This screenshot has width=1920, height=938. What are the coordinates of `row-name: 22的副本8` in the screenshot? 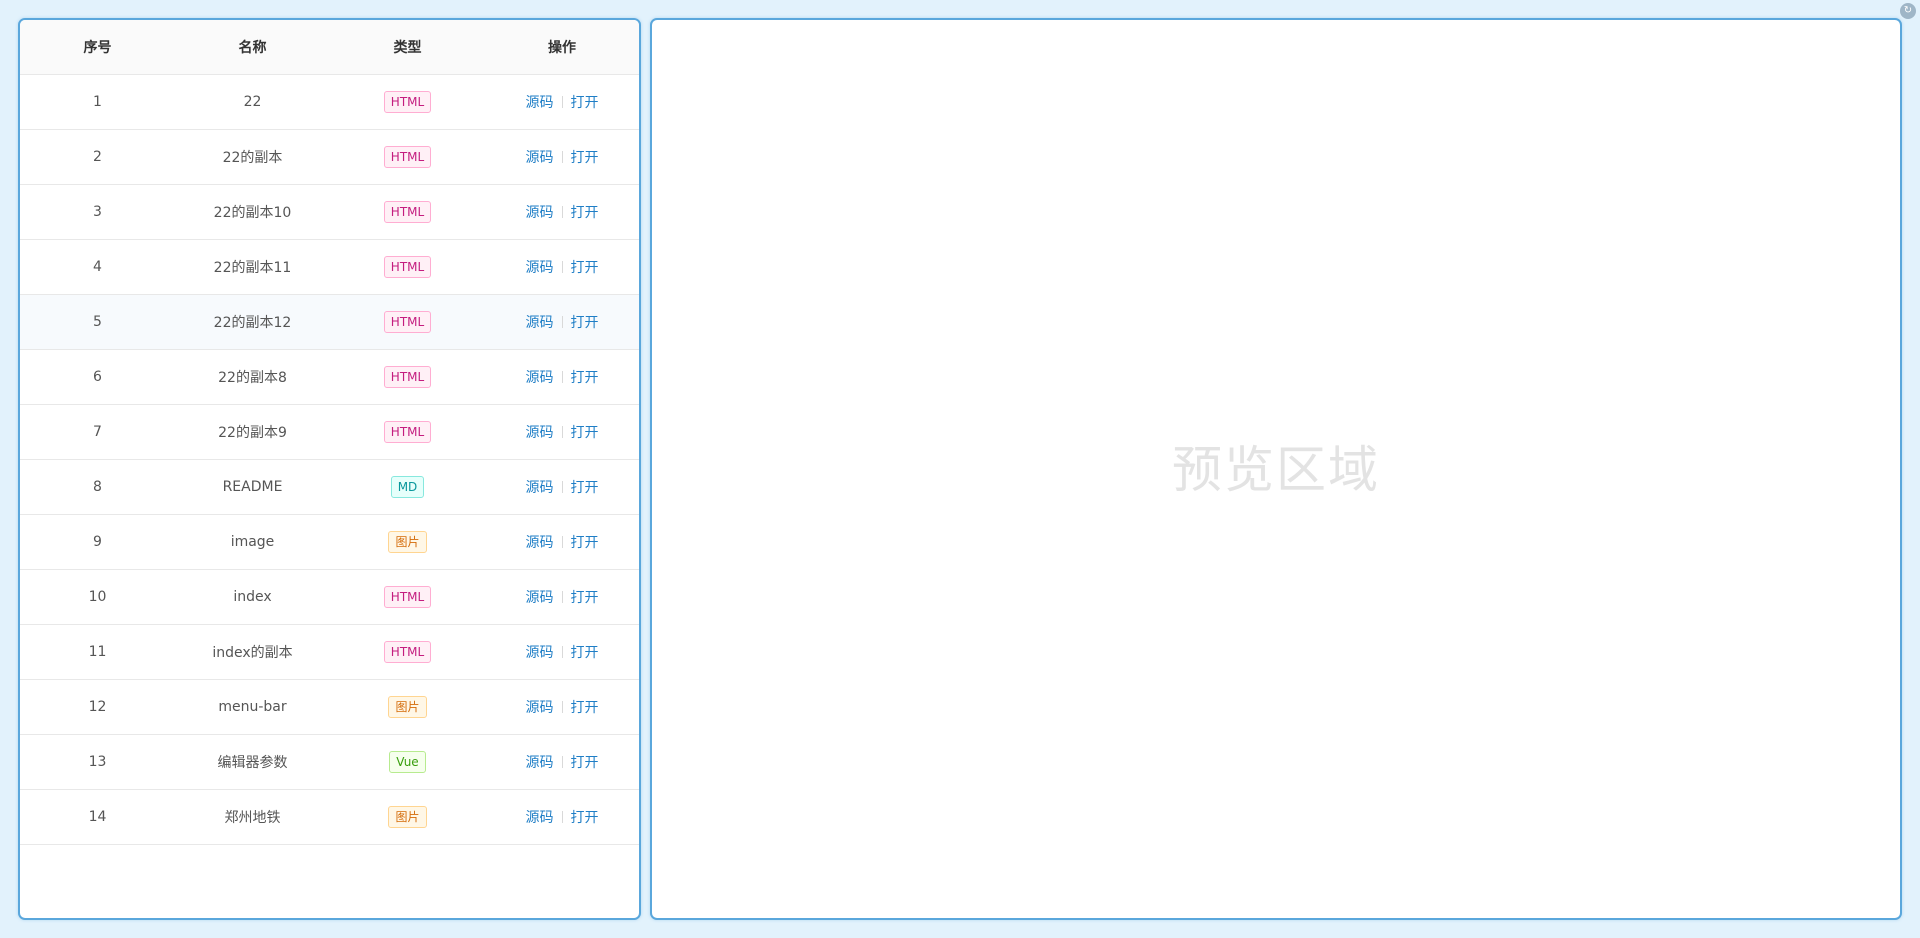 It's located at (252, 377).